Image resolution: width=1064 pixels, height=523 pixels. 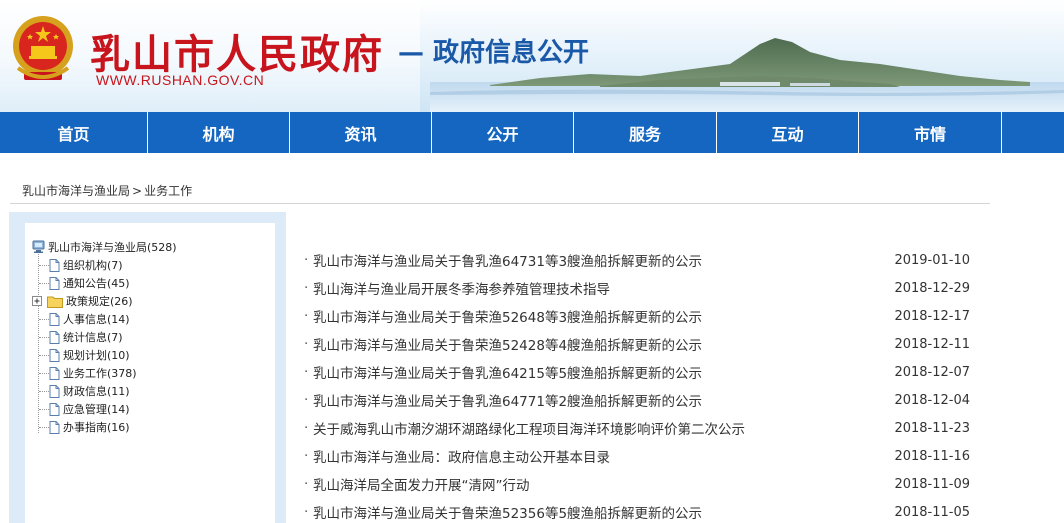 I want to click on article-date: 2018-11-23, so click(x=932, y=428).